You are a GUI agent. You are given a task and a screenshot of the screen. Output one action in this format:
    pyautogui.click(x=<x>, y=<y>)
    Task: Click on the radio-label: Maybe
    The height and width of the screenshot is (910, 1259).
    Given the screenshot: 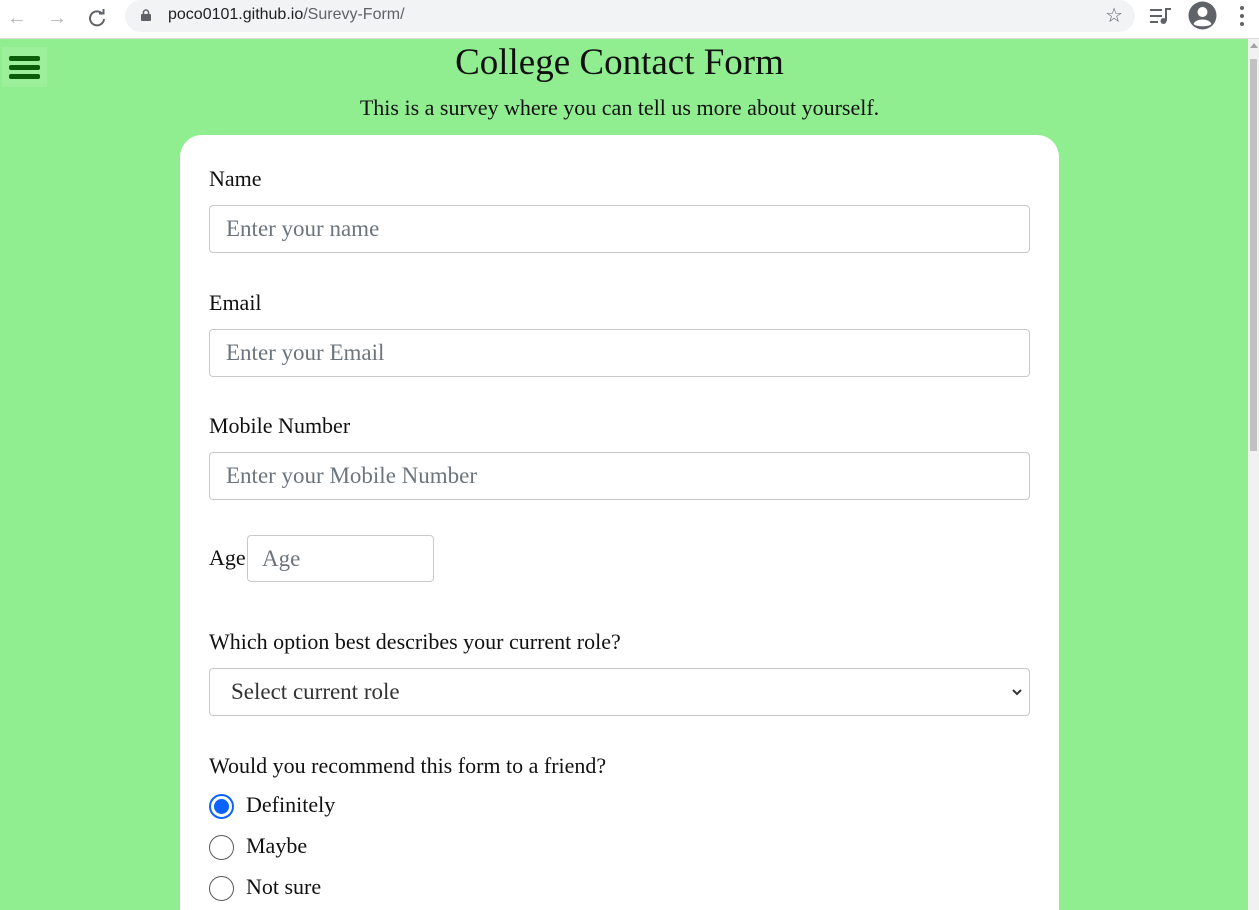 What is the action you would take?
    pyautogui.click(x=277, y=845)
    